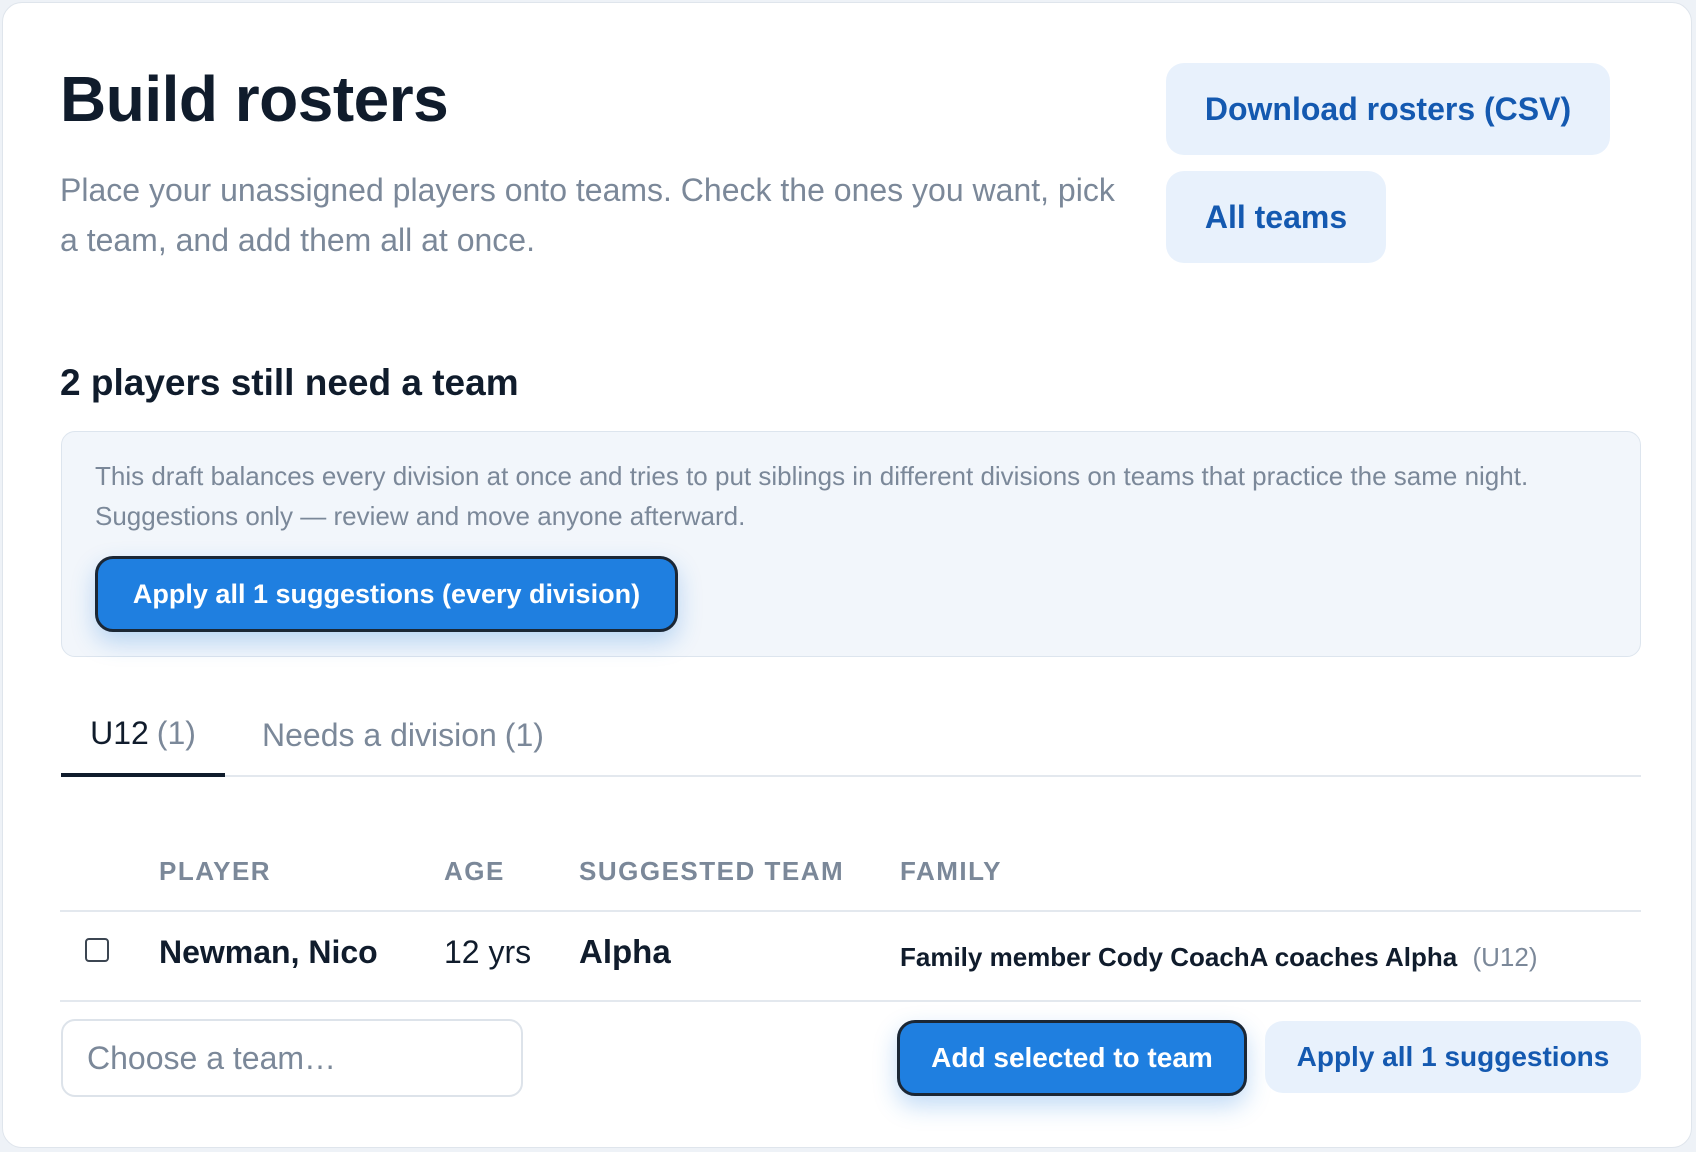 The image size is (1696, 1152). Describe the element at coordinates (1179, 957) in the screenshot. I see `family-note-text: Family member Cody CoachA coaches Alpha` at that location.